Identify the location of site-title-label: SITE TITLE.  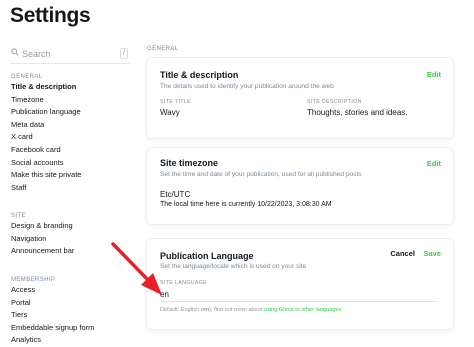
(176, 102).